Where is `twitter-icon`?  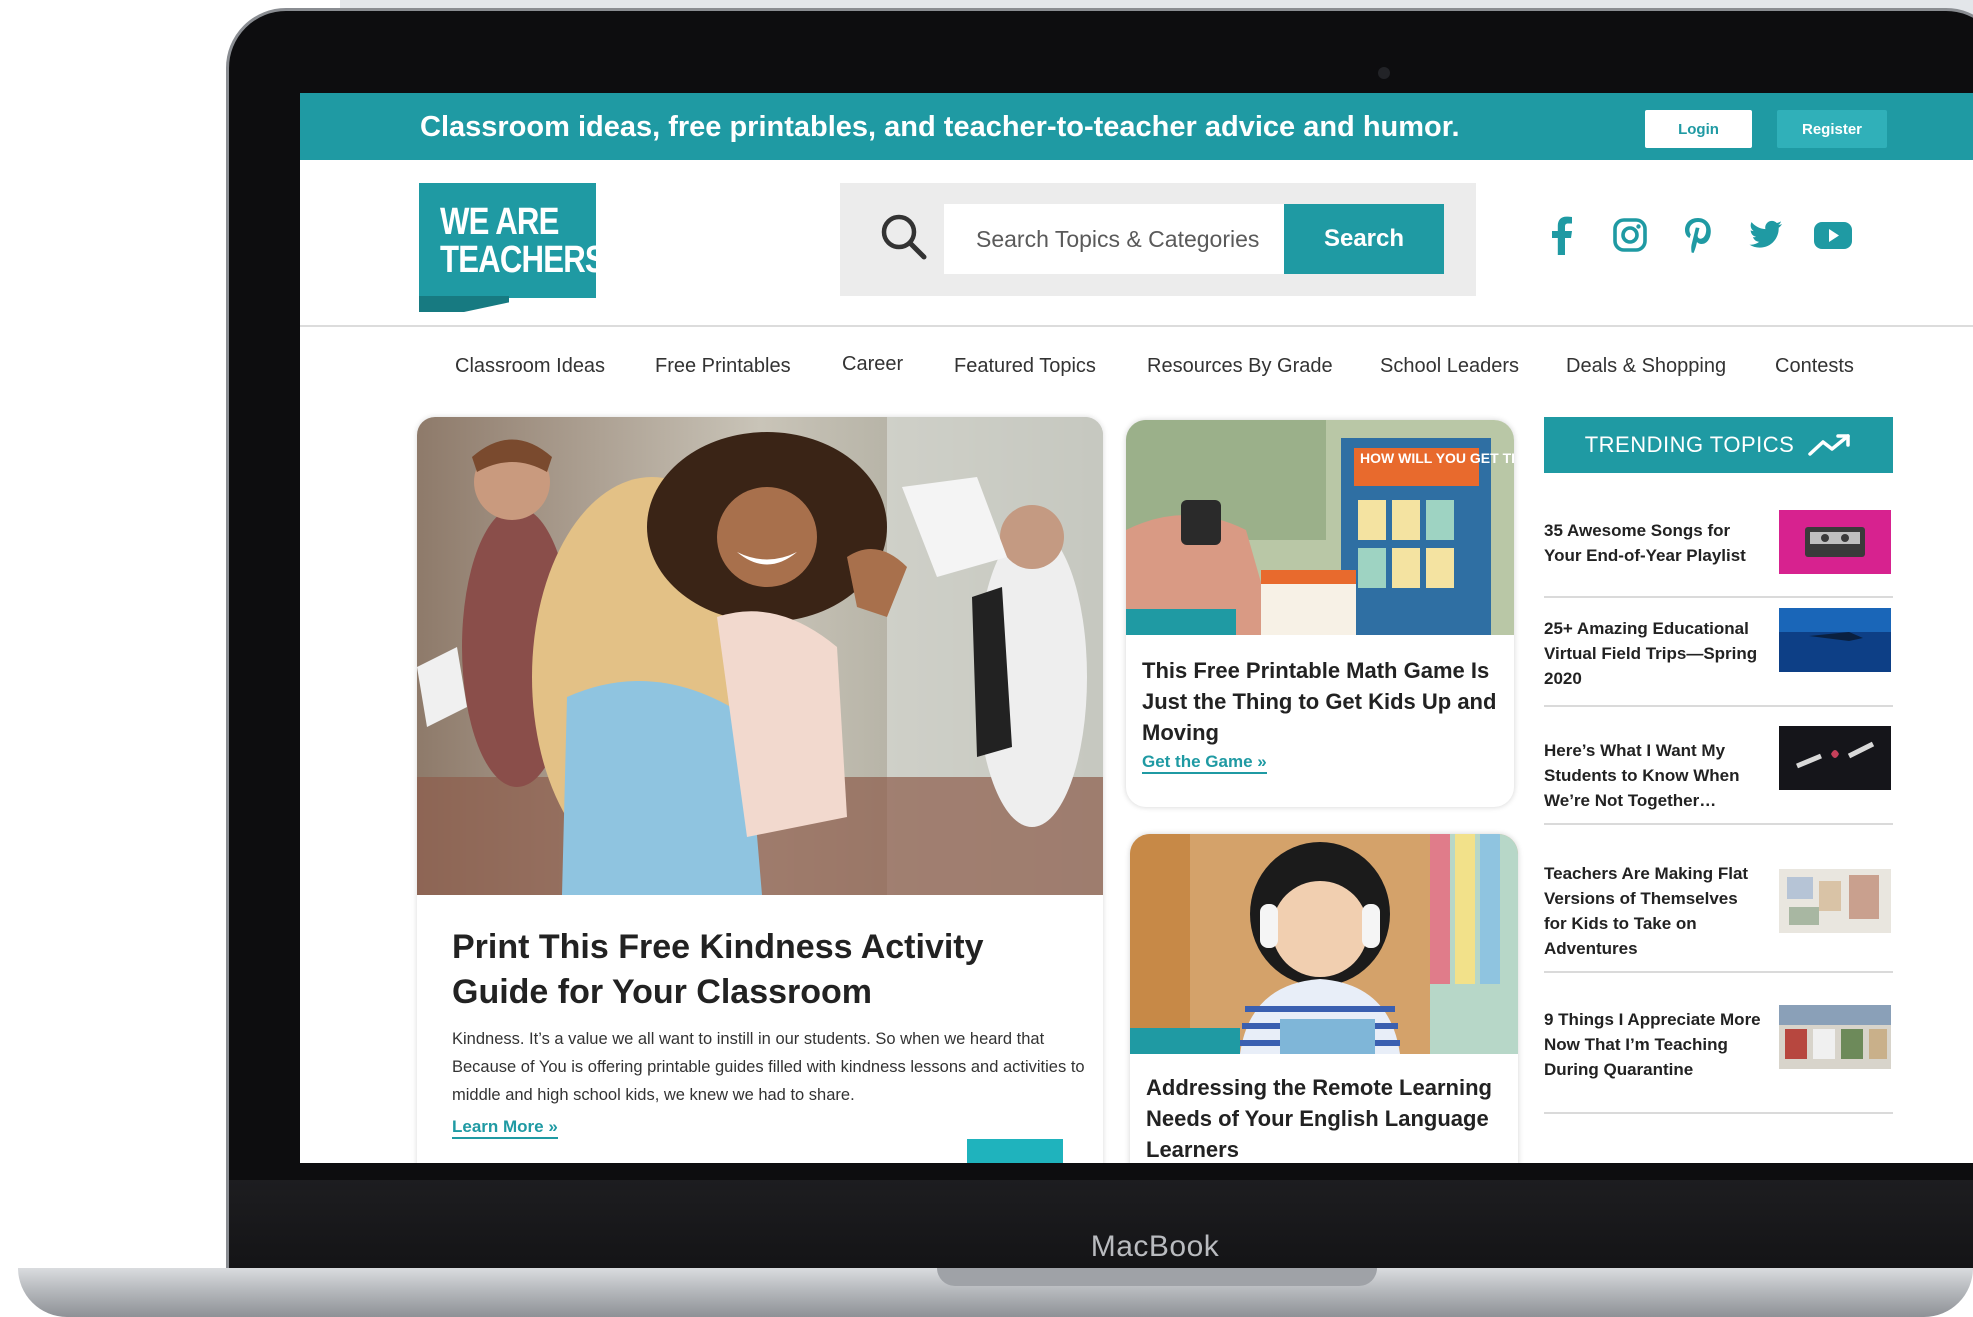
twitter-icon is located at coordinates (1766, 235).